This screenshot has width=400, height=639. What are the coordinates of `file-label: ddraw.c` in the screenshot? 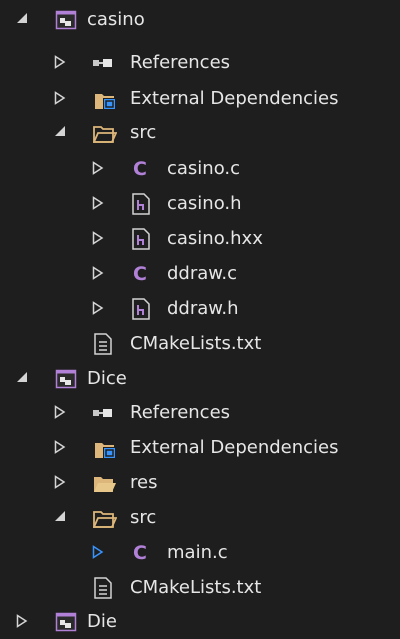 It's located at (202, 273).